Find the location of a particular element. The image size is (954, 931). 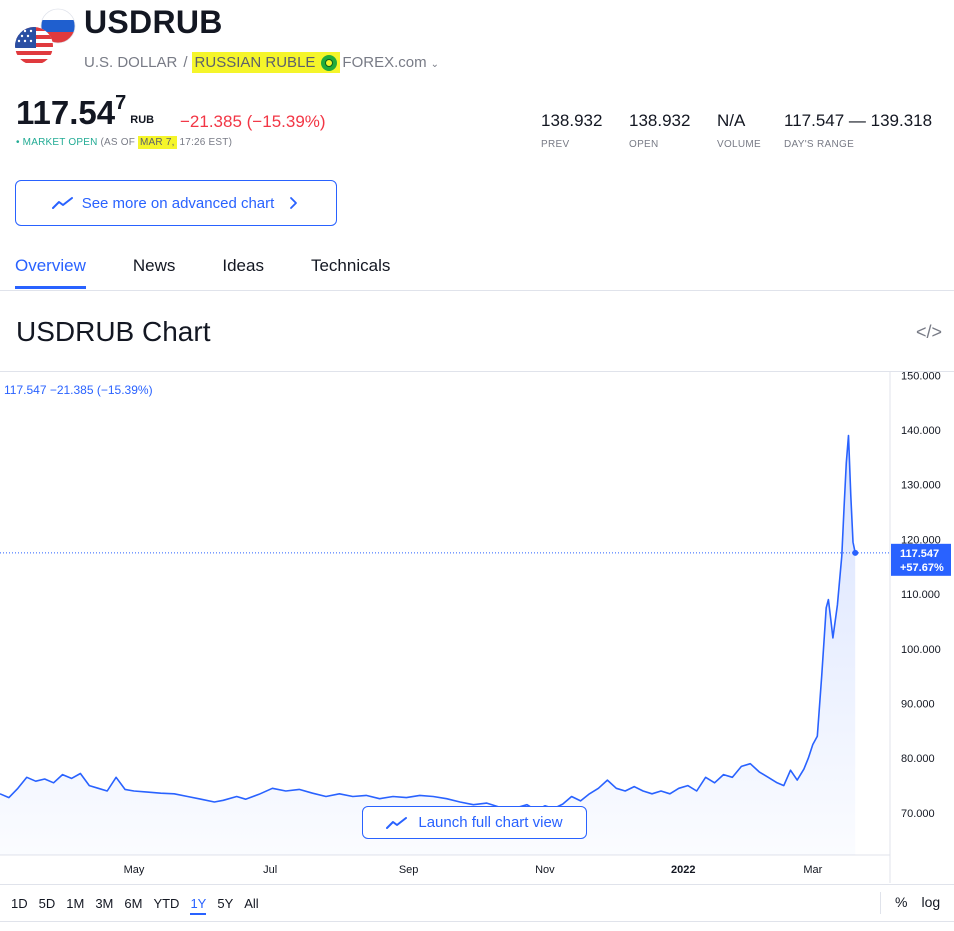

range-3m: 3M is located at coordinates (104, 904).